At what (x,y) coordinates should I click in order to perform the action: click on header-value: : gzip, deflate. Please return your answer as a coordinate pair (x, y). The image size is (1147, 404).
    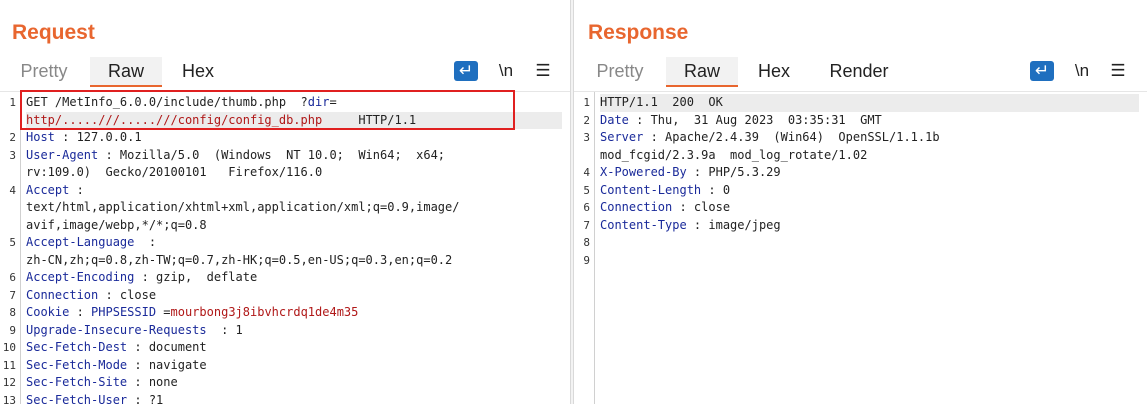
    Looking at the image, I should click on (196, 277).